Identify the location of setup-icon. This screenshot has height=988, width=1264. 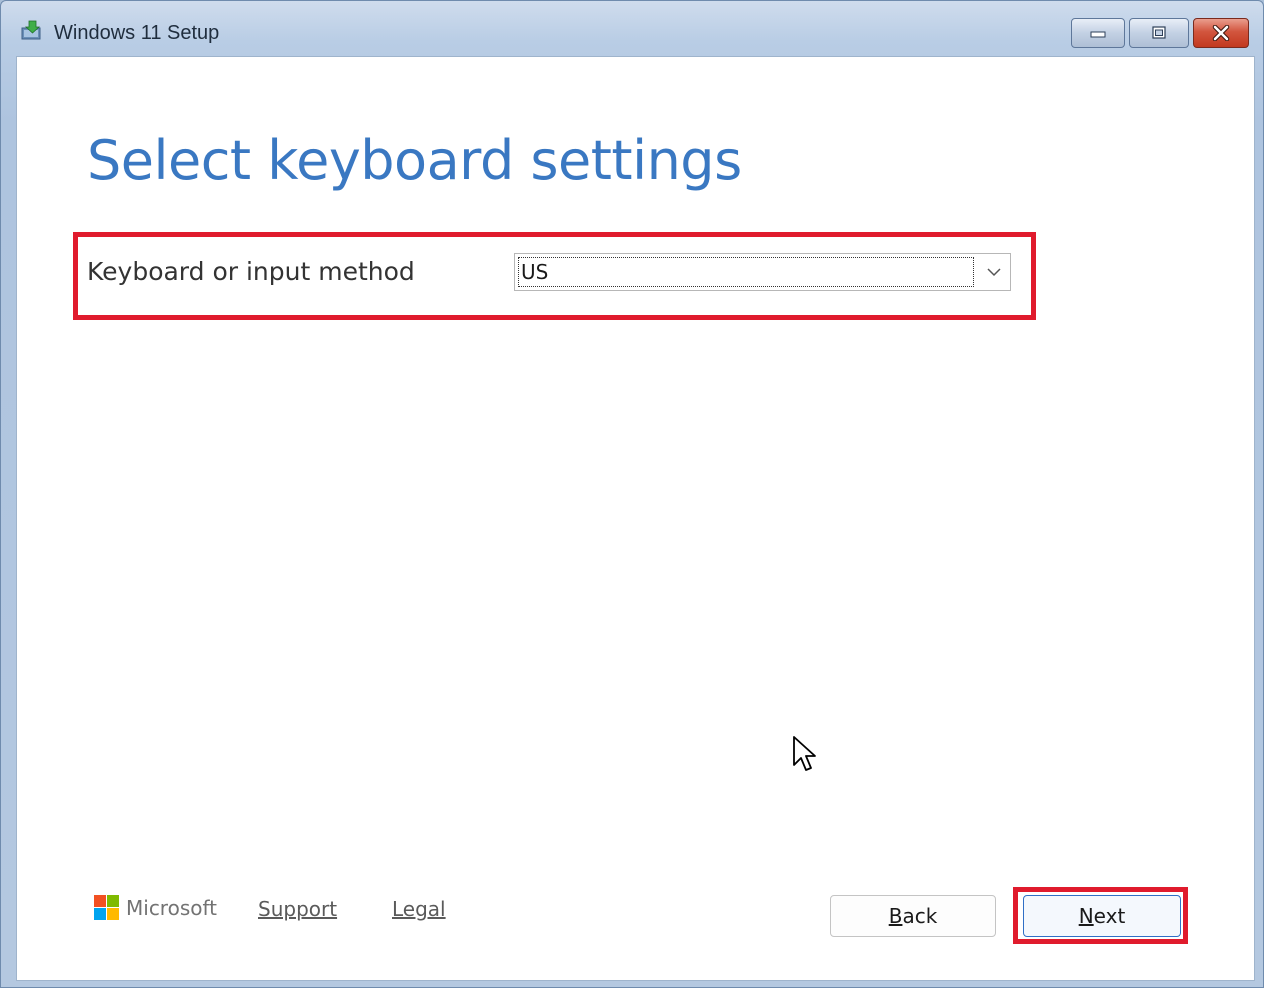
(31, 30).